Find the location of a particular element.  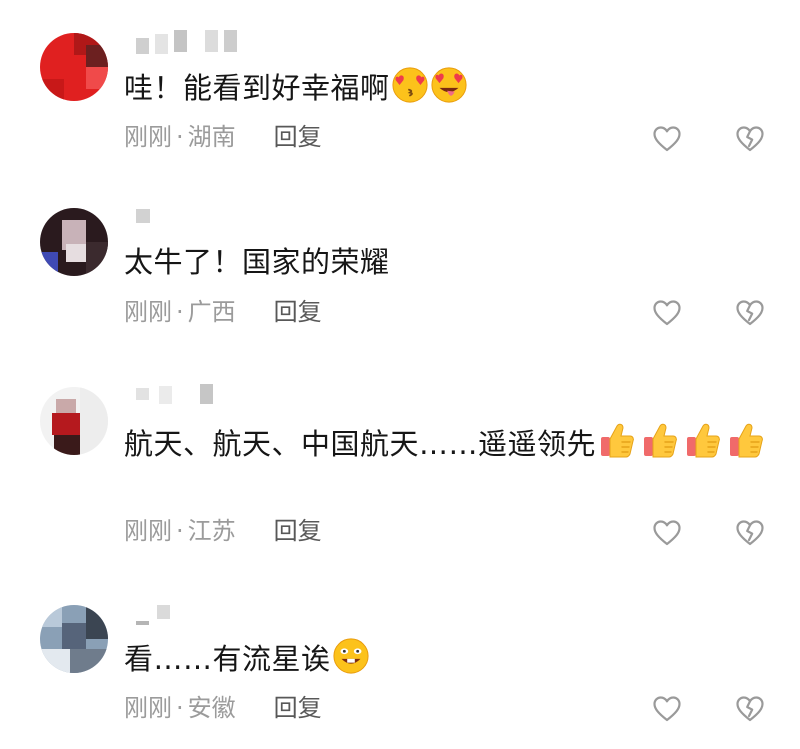

location: 江苏 is located at coordinates (211, 531).